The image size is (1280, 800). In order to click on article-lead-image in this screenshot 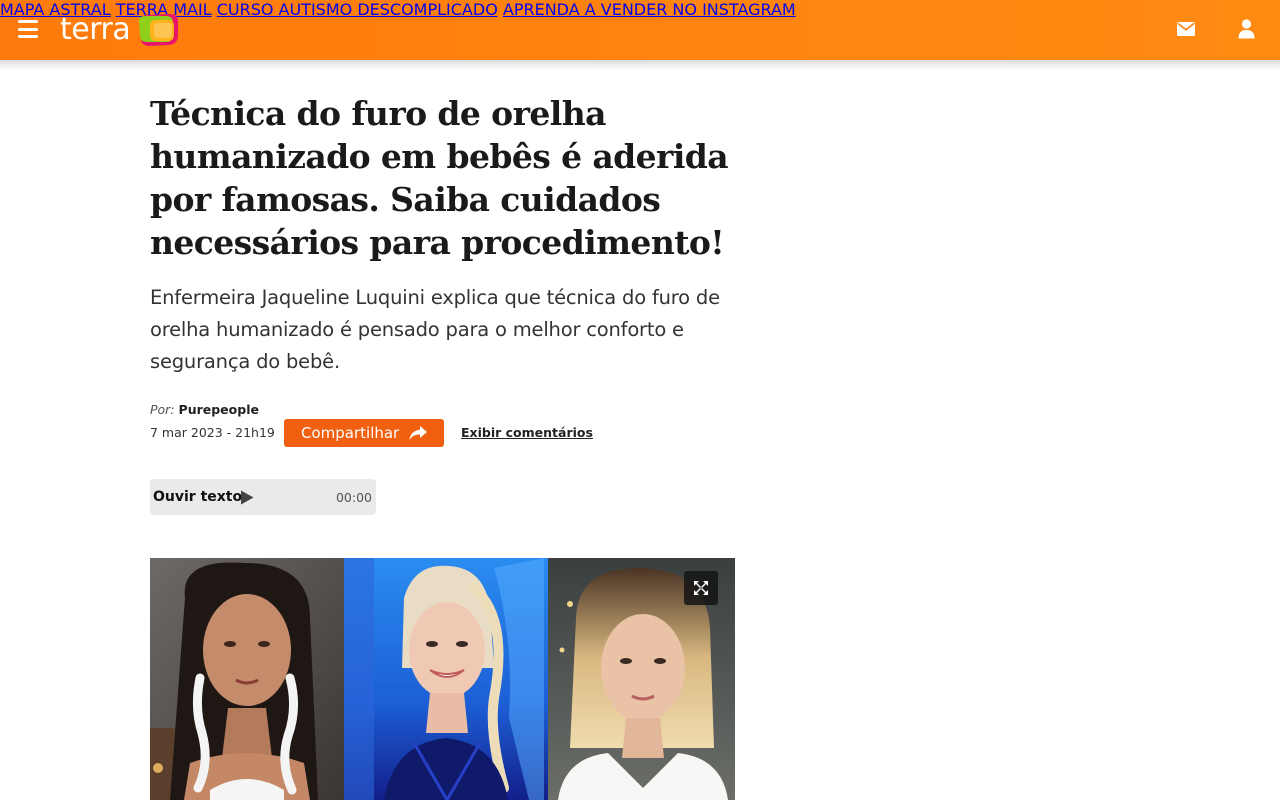, I will do `click(442, 679)`.